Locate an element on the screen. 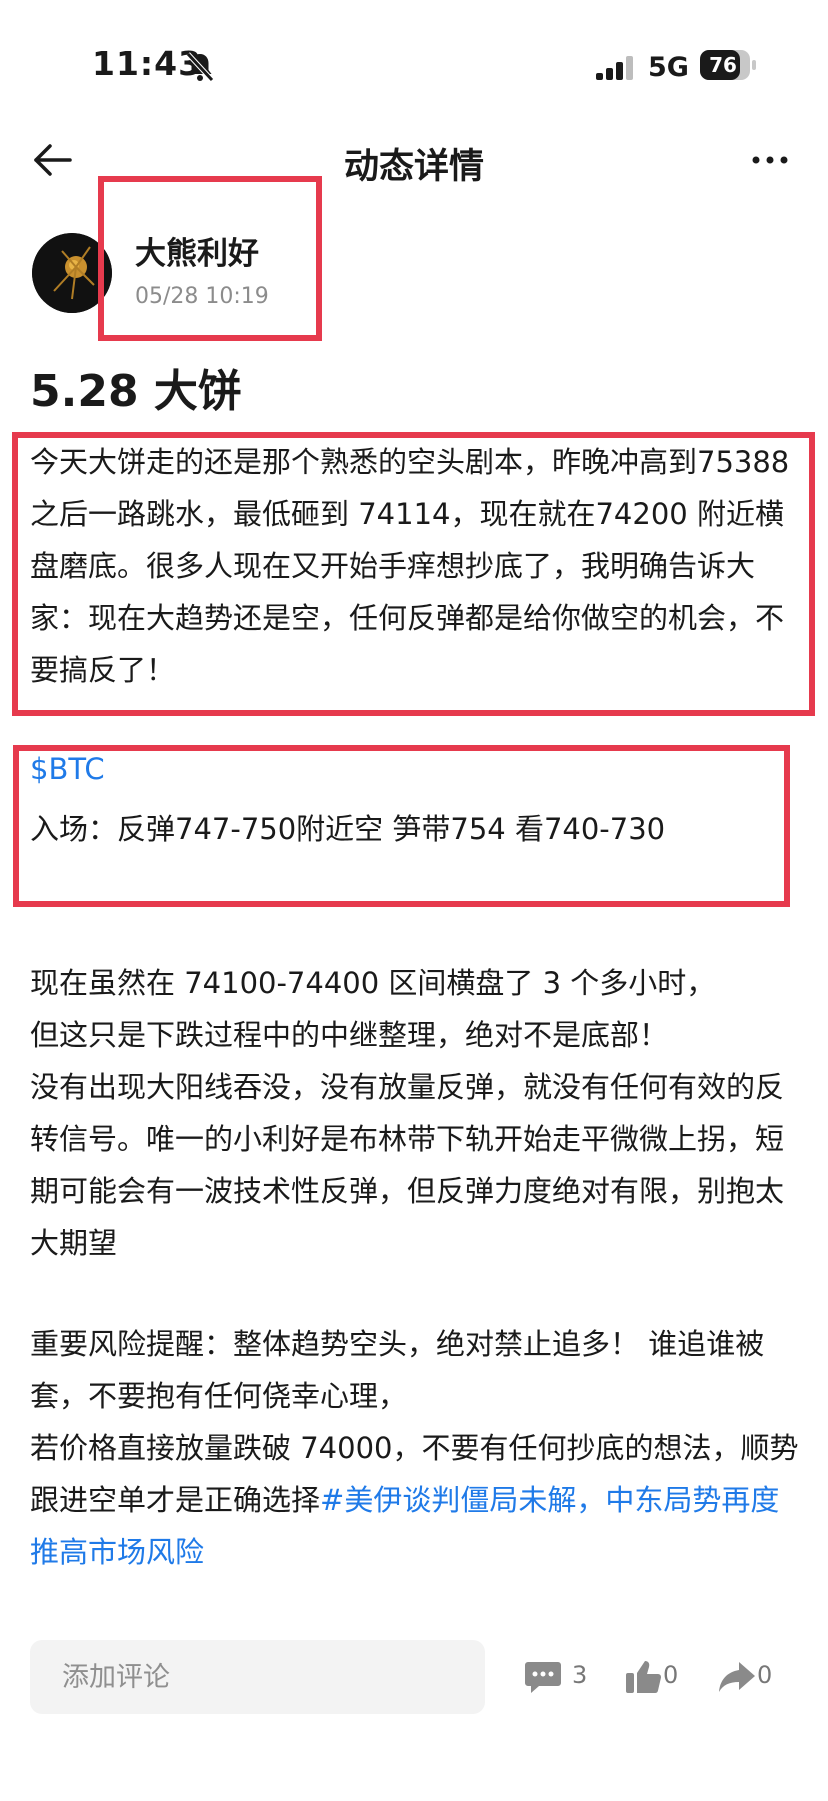  battery-icon: 76 is located at coordinates (729, 65).